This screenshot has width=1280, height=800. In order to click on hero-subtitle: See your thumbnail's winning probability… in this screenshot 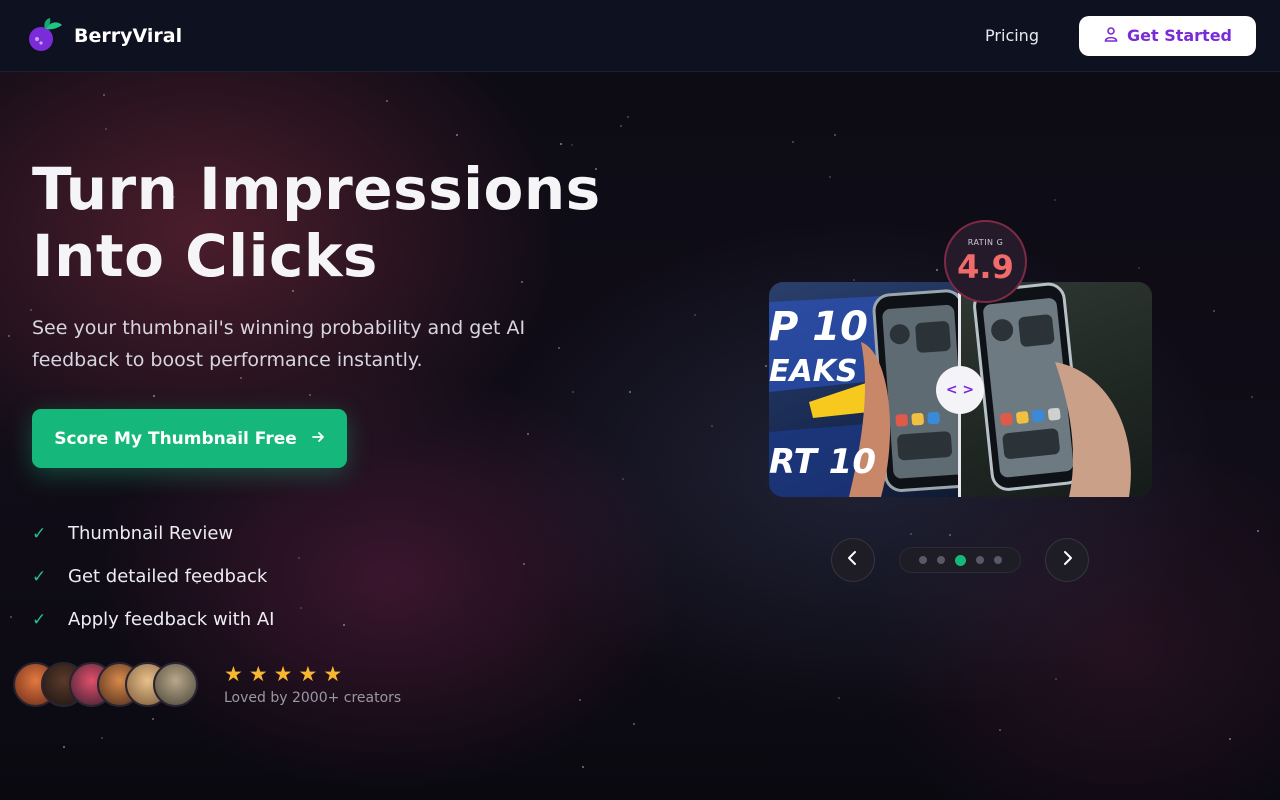, I will do `click(279, 344)`.